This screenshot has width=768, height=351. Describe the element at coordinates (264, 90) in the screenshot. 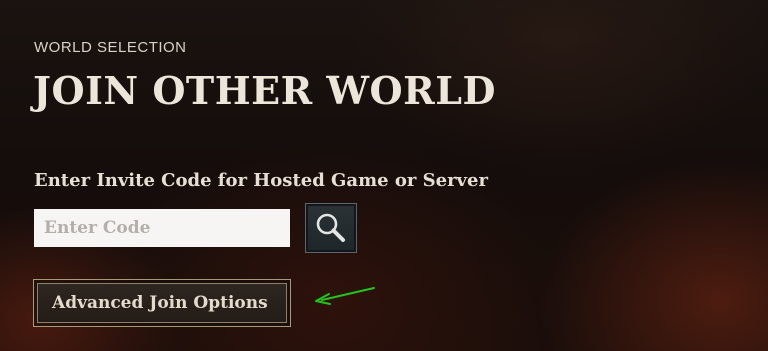

I see `page-title: JOIN OTHER WORLD` at that location.